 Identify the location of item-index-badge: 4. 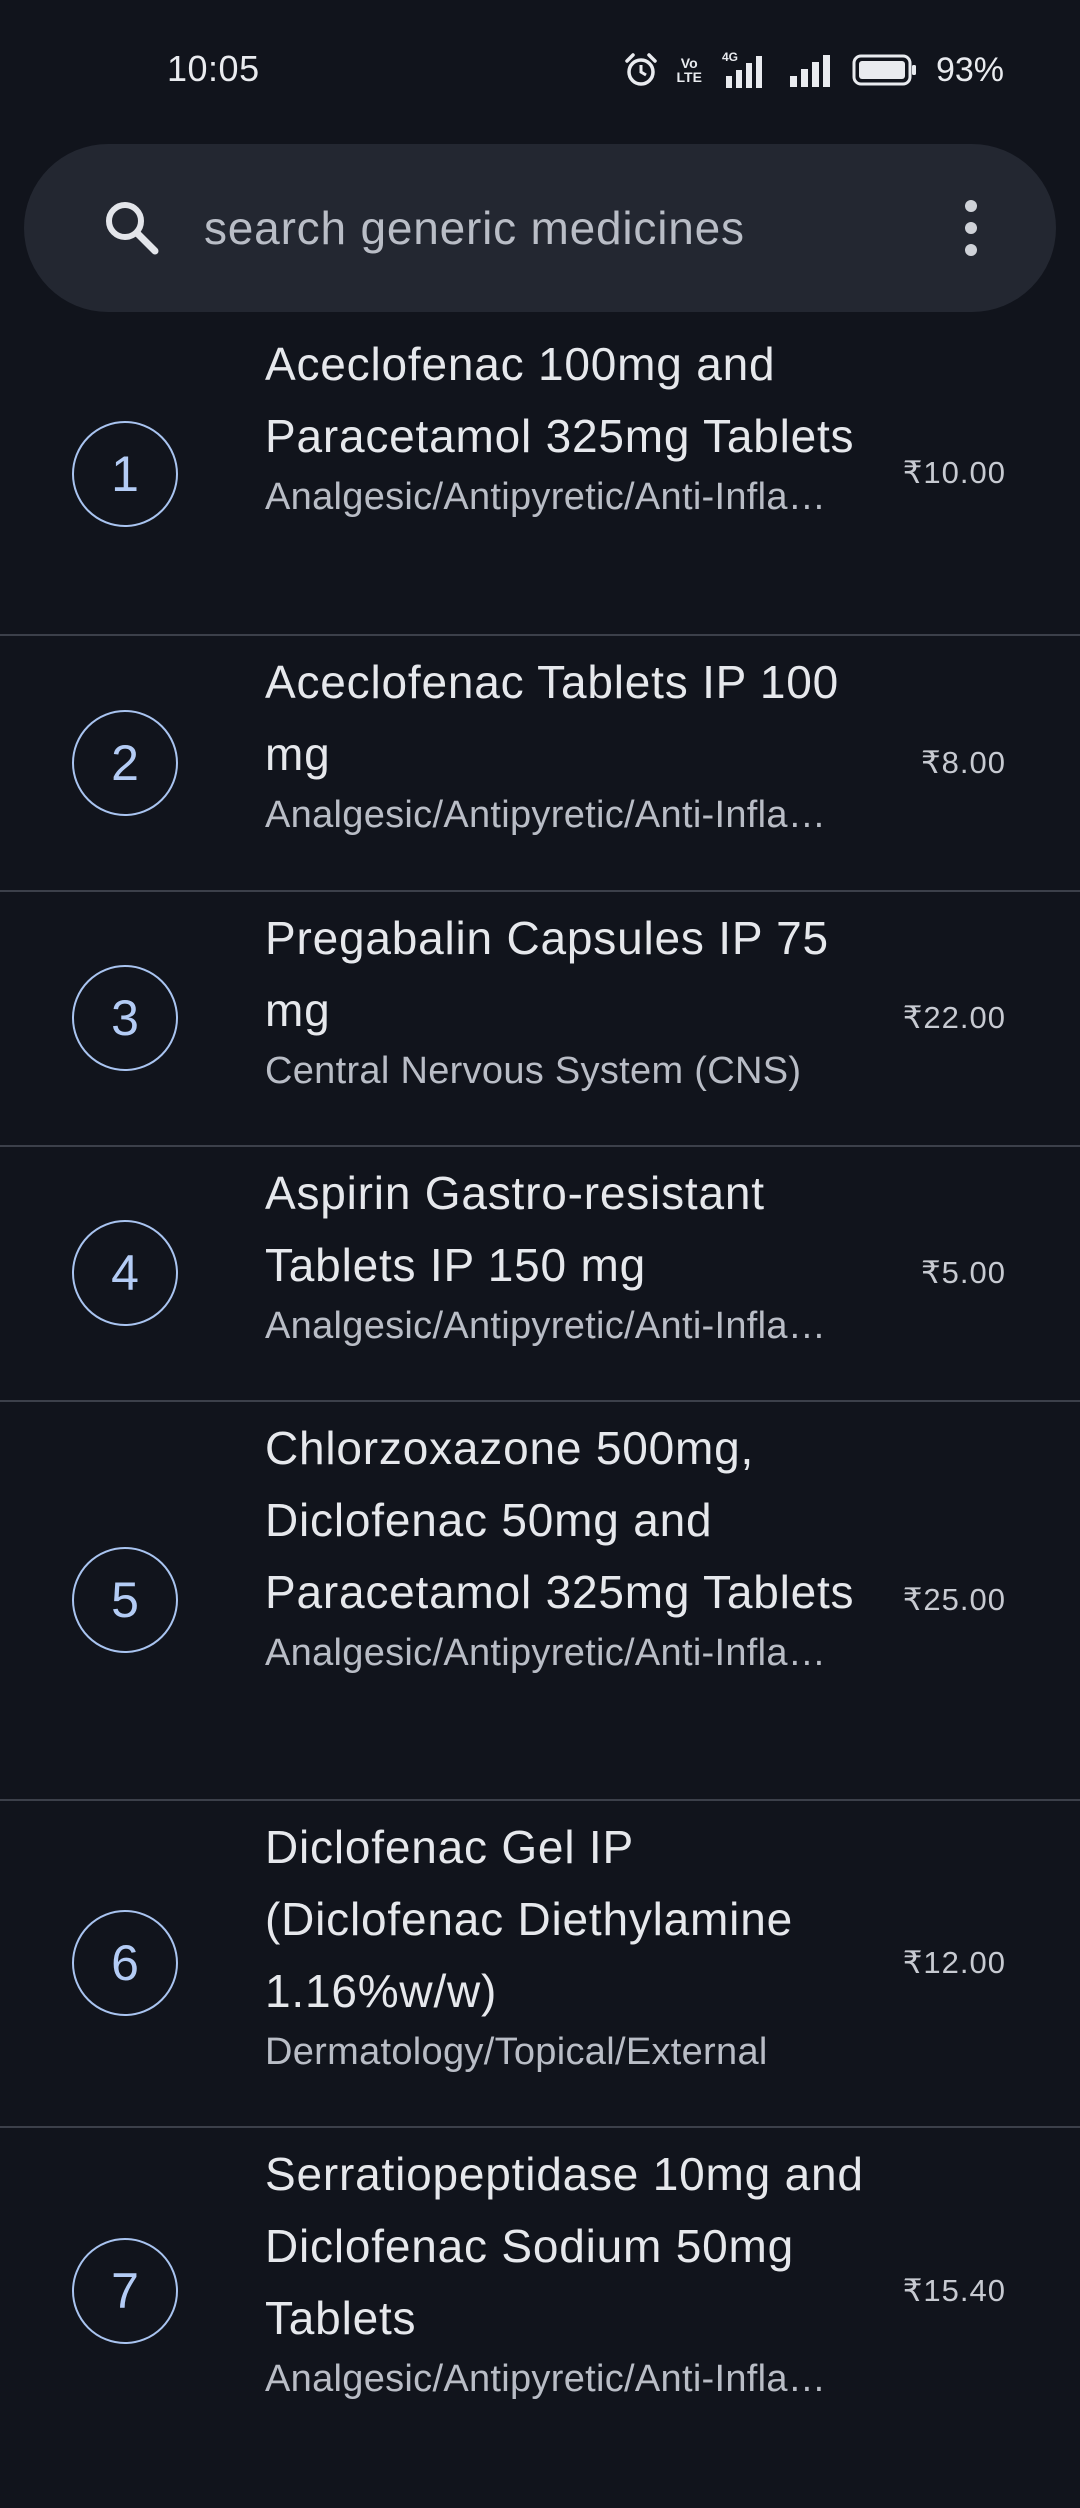
(125, 1273).